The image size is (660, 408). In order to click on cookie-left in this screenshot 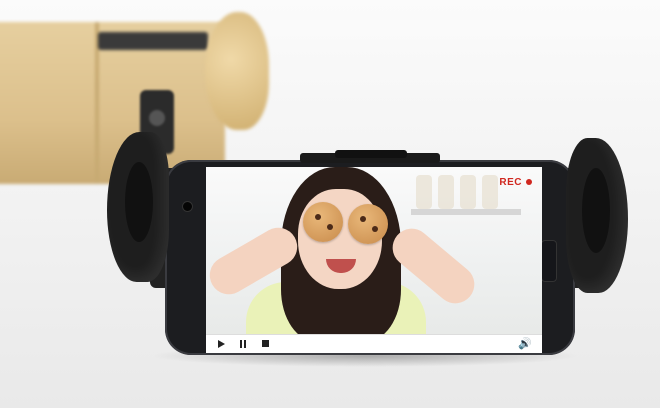, I will do `click(323, 222)`.